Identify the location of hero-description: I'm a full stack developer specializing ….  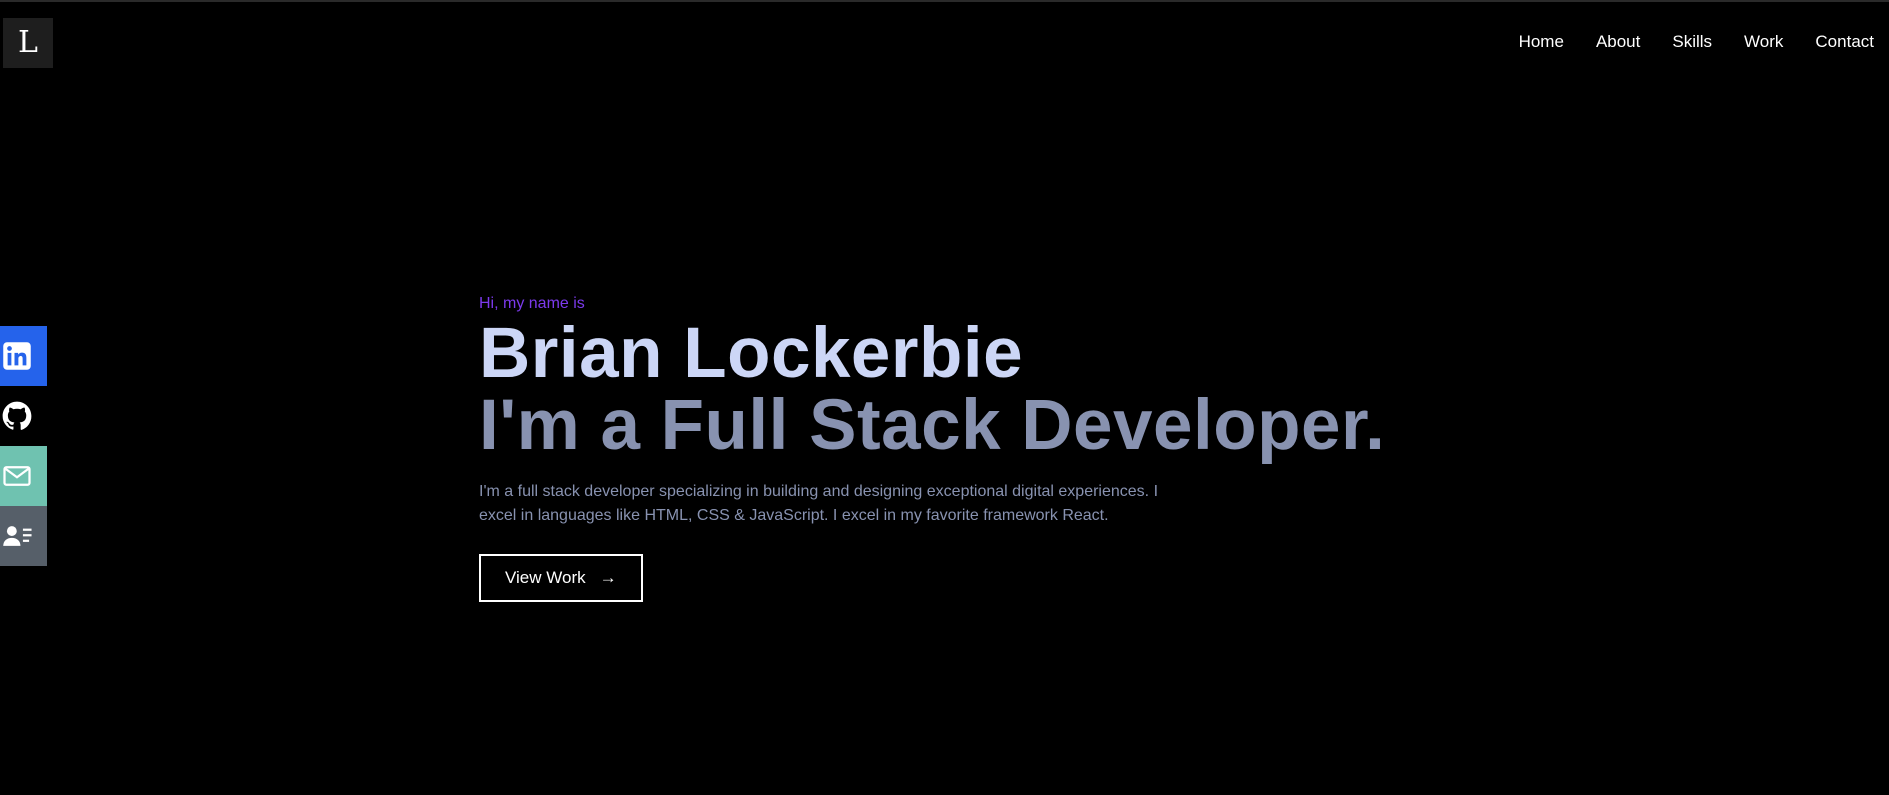
(819, 503).